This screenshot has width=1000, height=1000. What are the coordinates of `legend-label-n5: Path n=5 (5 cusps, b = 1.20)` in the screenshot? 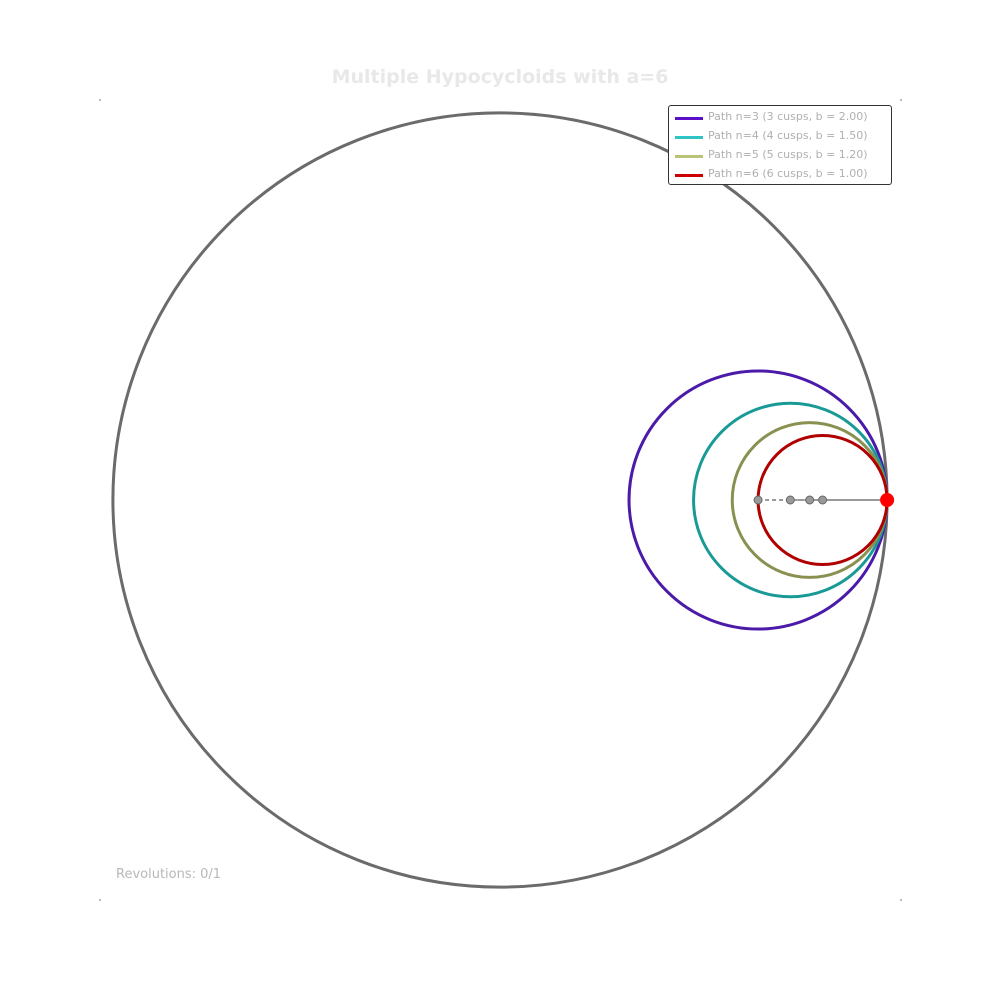 It's located at (788, 154).